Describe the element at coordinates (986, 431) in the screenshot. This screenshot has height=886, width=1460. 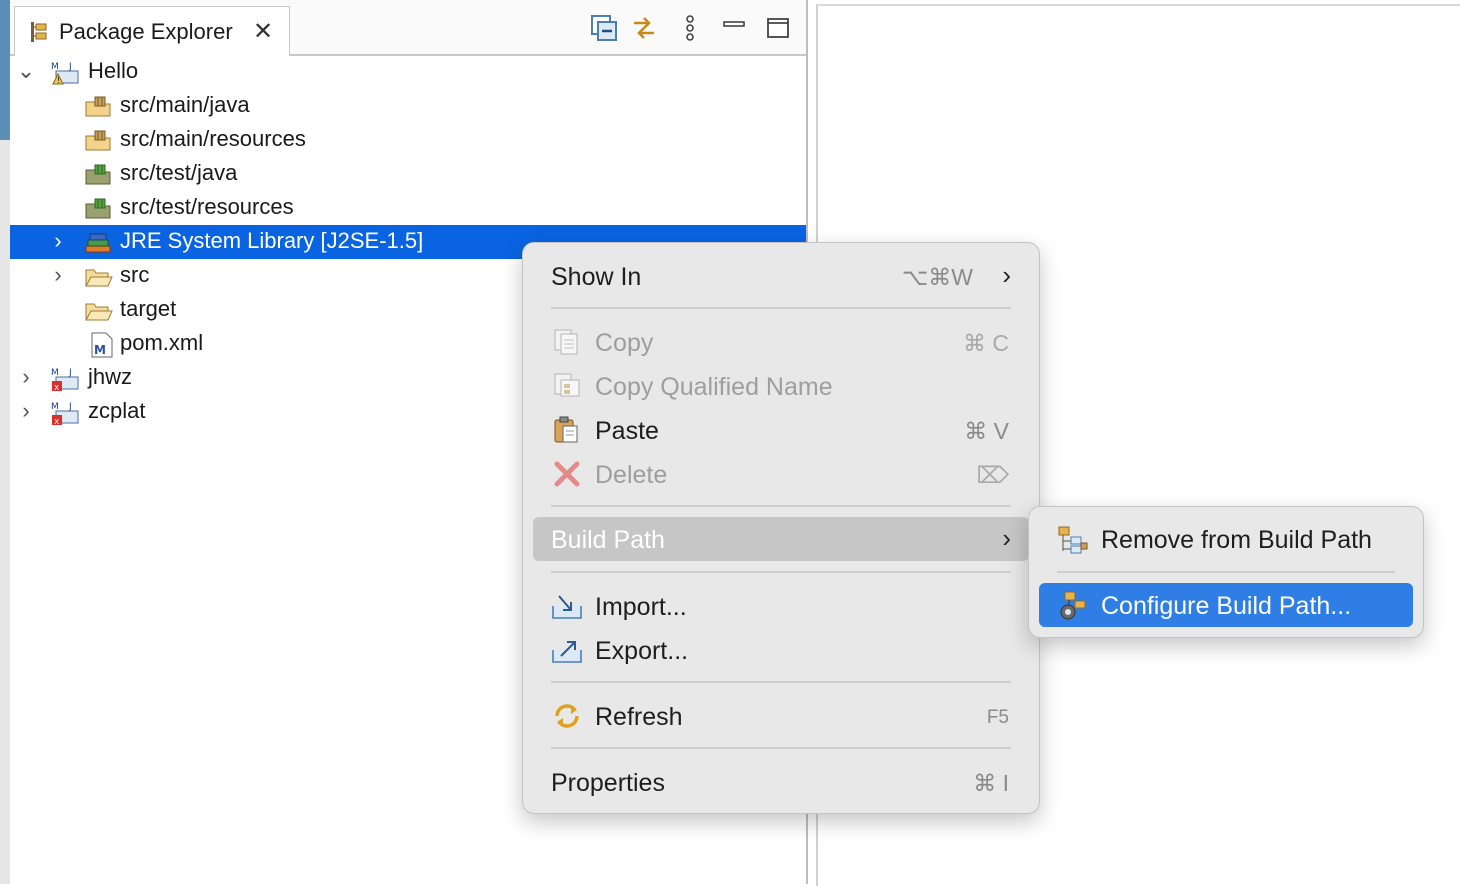
I see `menu-shortcut: ⌘ V` at that location.